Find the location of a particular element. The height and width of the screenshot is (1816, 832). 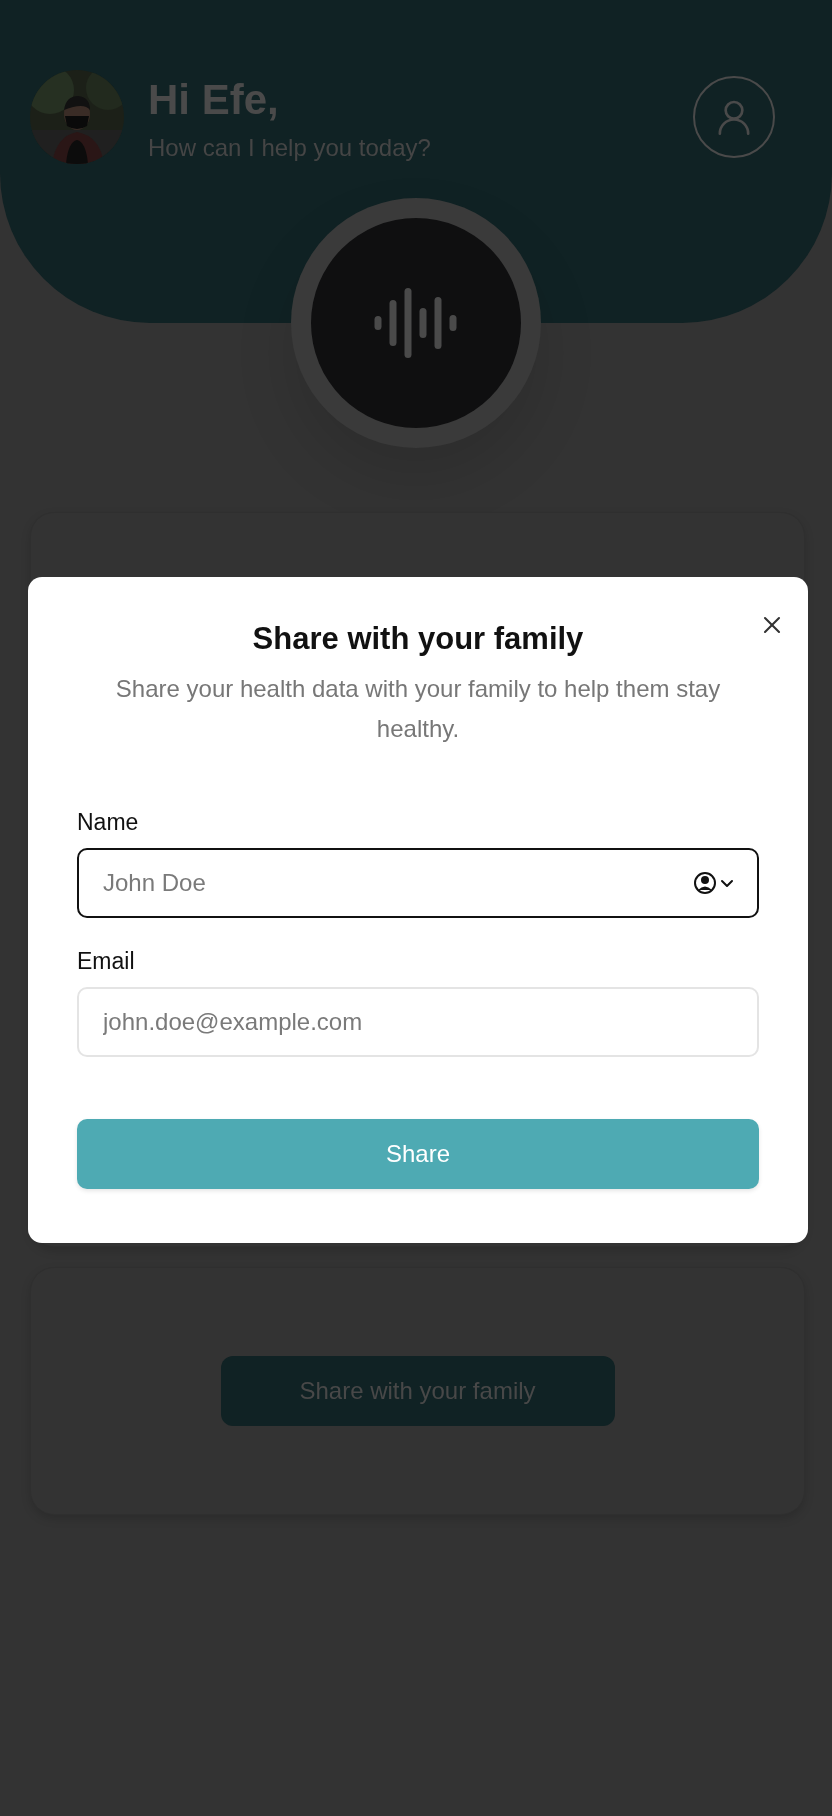

input-field: John Doe is located at coordinates (418, 883).